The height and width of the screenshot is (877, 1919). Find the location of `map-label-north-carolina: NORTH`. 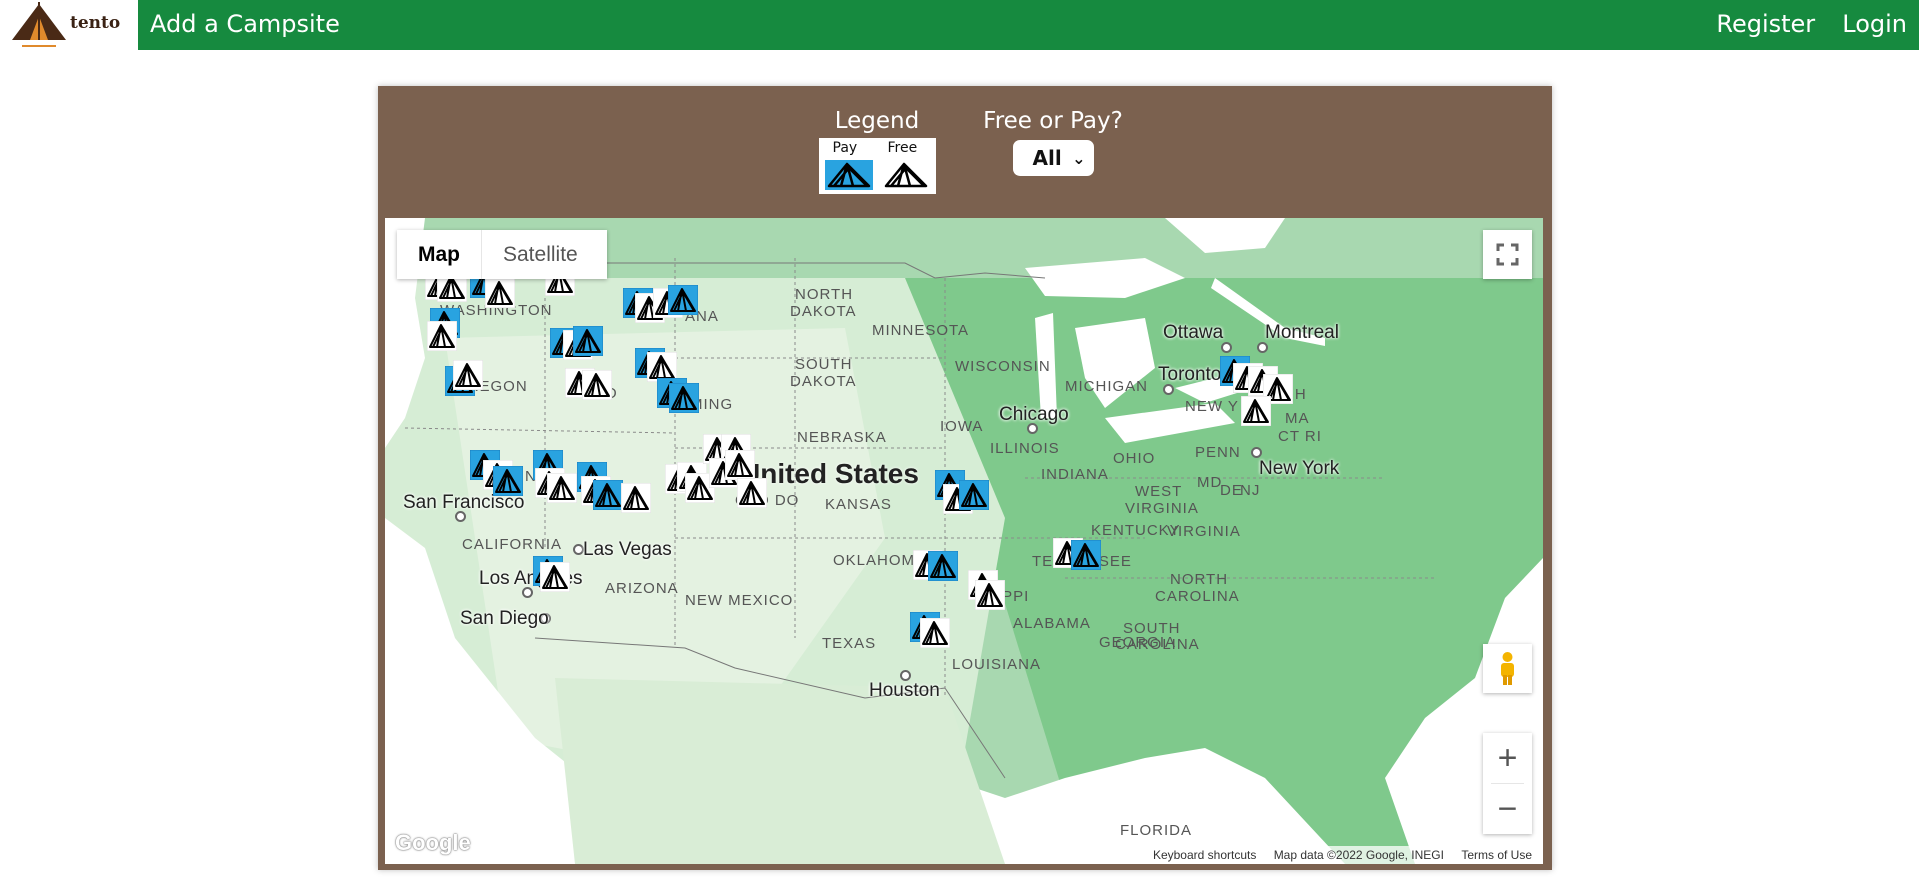

map-label-north-carolina: NORTH is located at coordinates (1199, 579).